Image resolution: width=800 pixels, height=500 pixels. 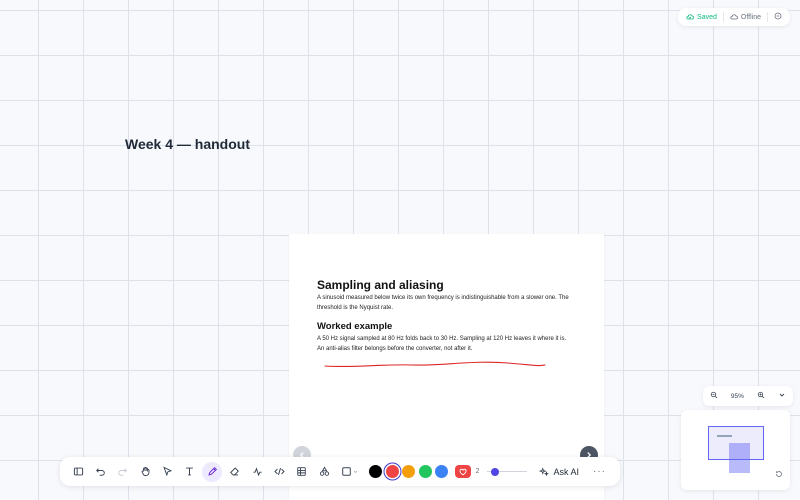 I want to click on heart-icon, so click(x=463, y=471).